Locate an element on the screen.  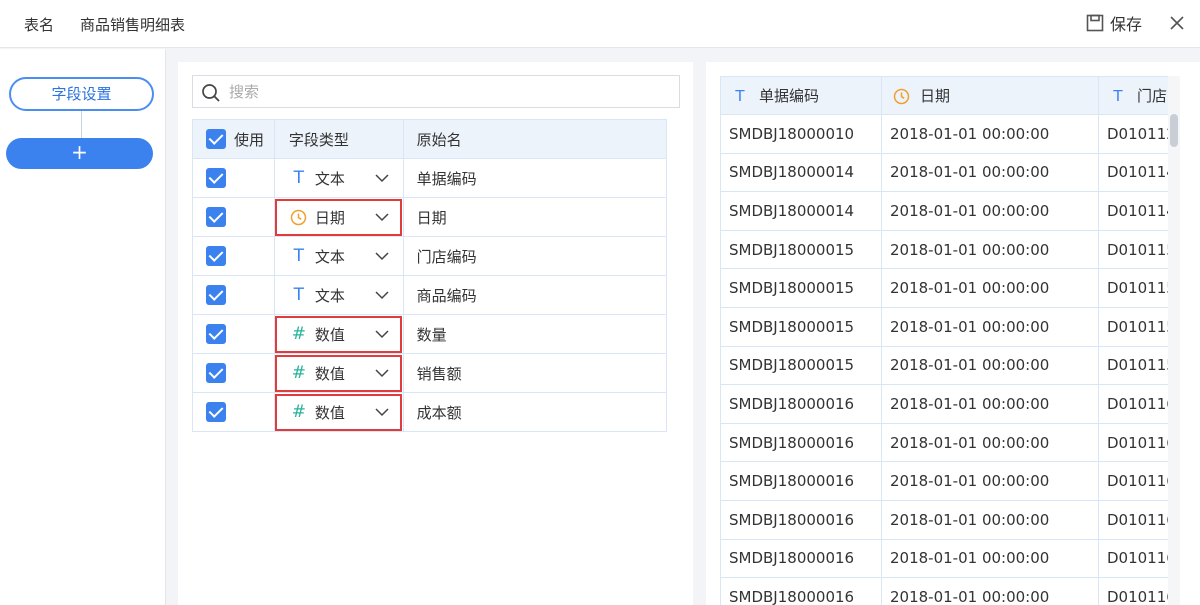
preview-scroll-track is located at coordinates (1174, 340).